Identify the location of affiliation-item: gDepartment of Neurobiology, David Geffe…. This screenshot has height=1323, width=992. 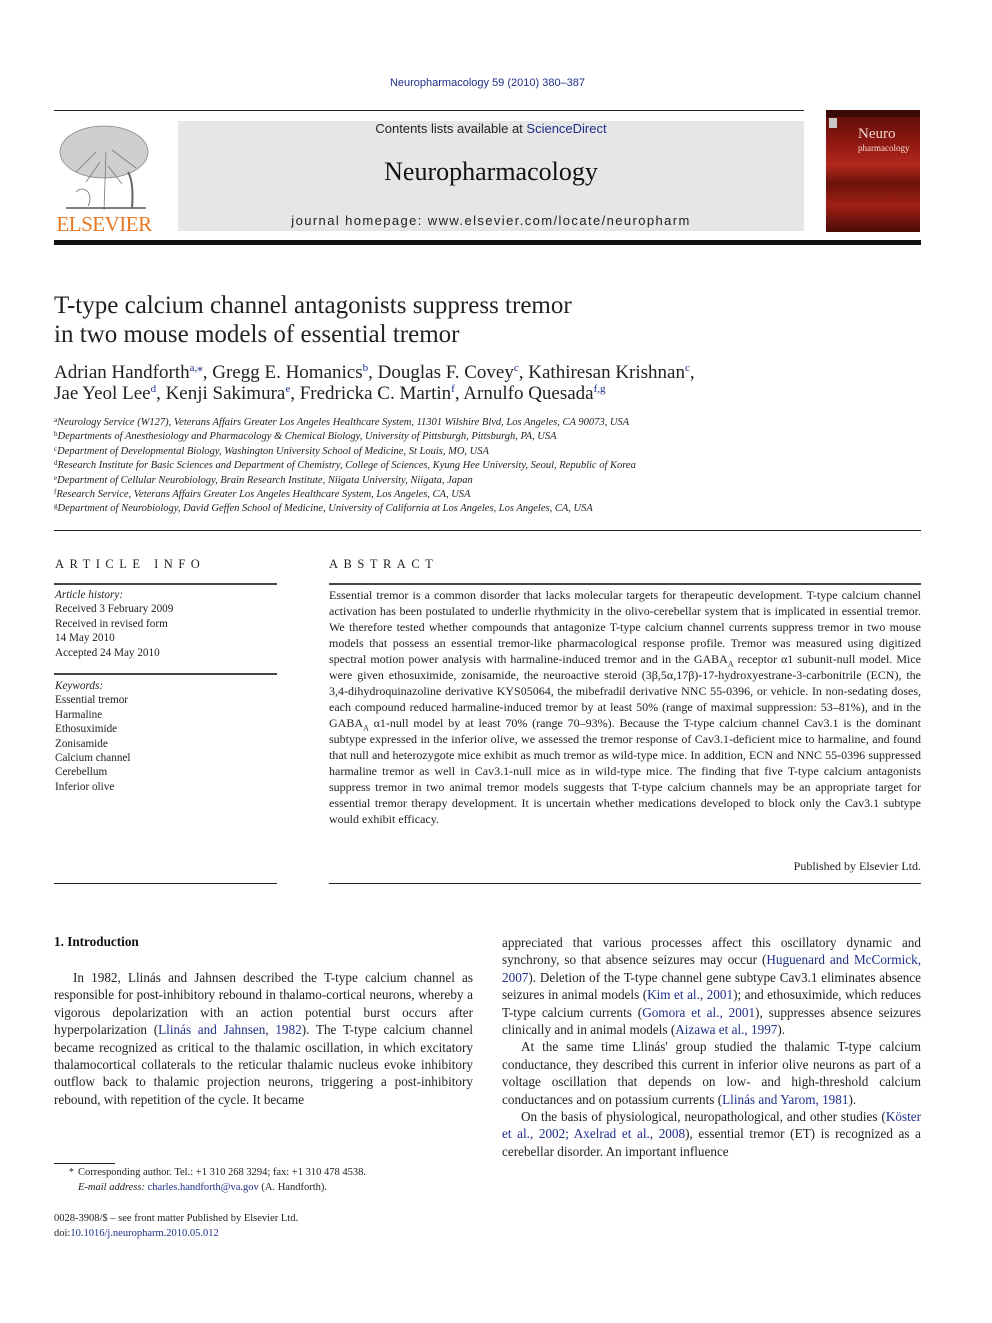
(494, 509).